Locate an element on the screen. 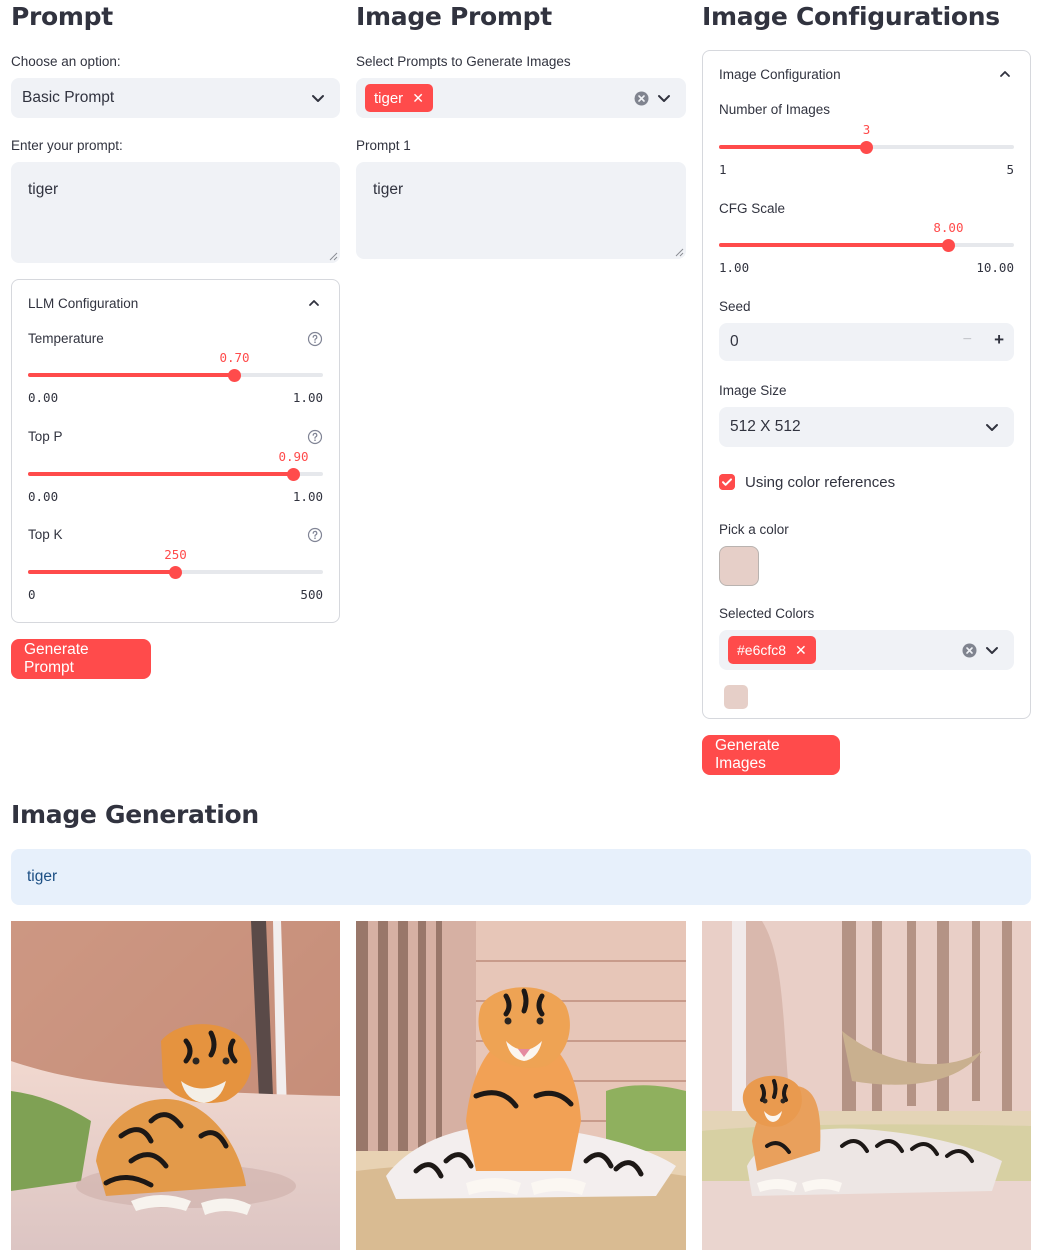 Image resolution: width=1038 pixels, height=1257 pixels. image-prompt-title: Image Prompt is located at coordinates (454, 16).